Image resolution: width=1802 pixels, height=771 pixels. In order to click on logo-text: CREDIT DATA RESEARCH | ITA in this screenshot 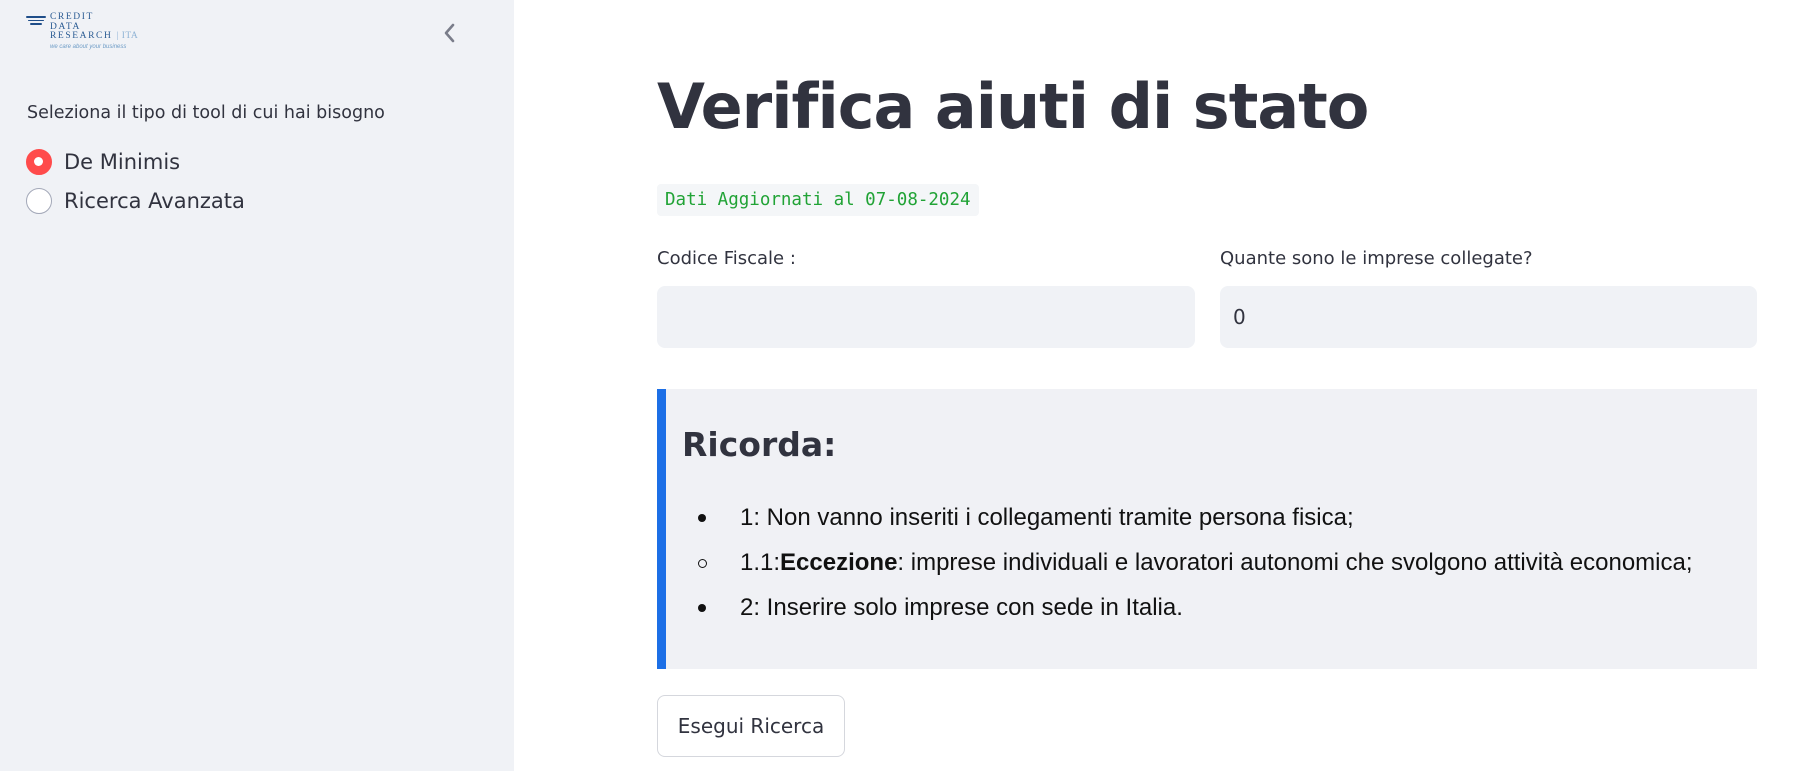, I will do `click(94, 26)`.